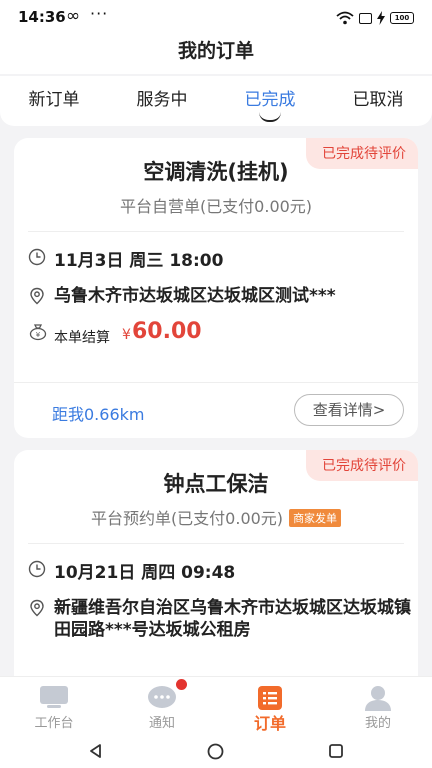 The height and width of the screenshot is (768, 432). Describe the element at coordinates (270, 117) in the screenshot. I see `active-tab-indicator` at that location.